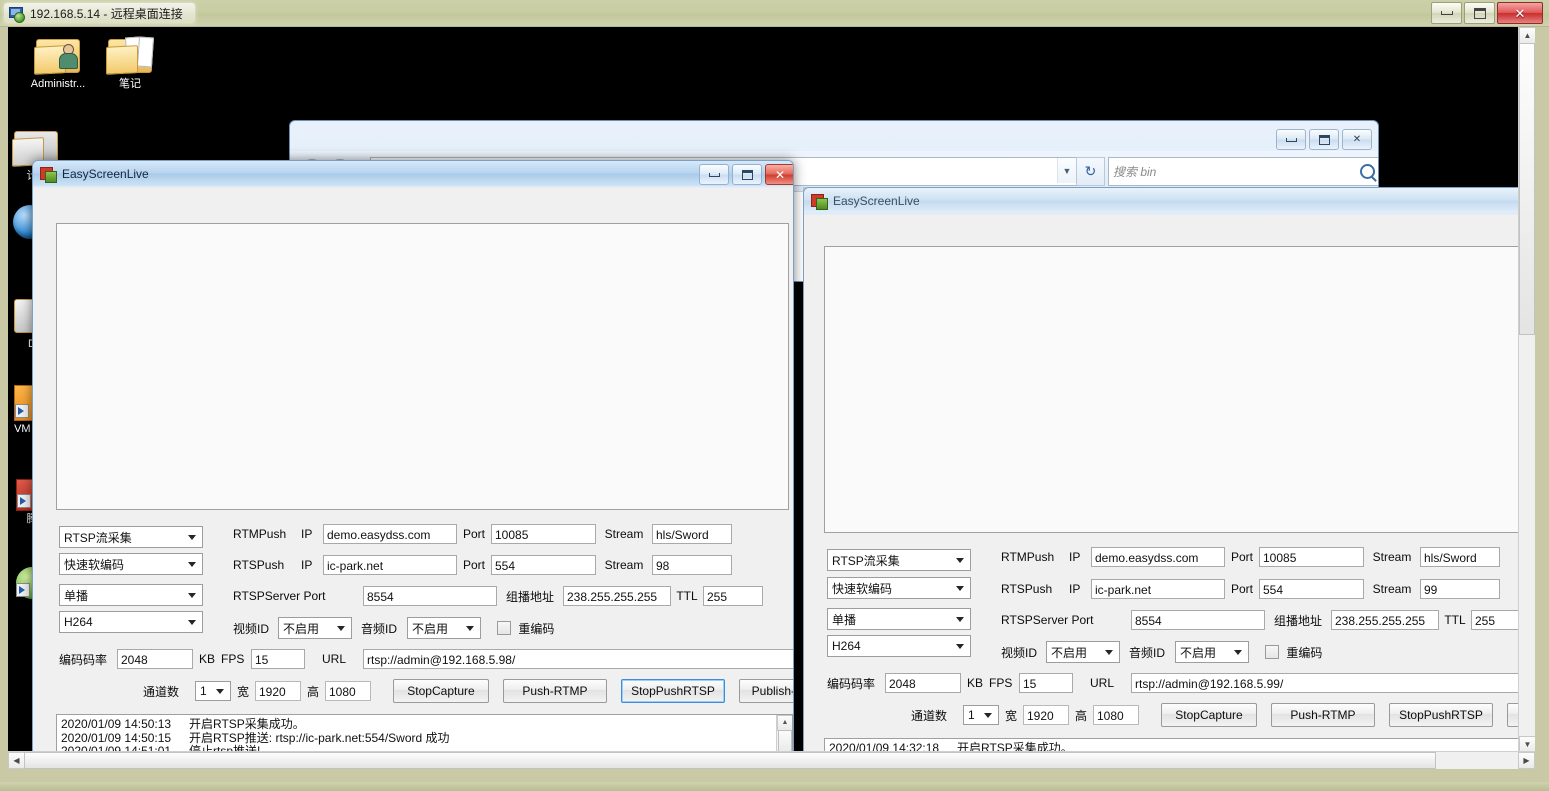  I want to click on scroll-thumb-horizontal, so click(730, 760).